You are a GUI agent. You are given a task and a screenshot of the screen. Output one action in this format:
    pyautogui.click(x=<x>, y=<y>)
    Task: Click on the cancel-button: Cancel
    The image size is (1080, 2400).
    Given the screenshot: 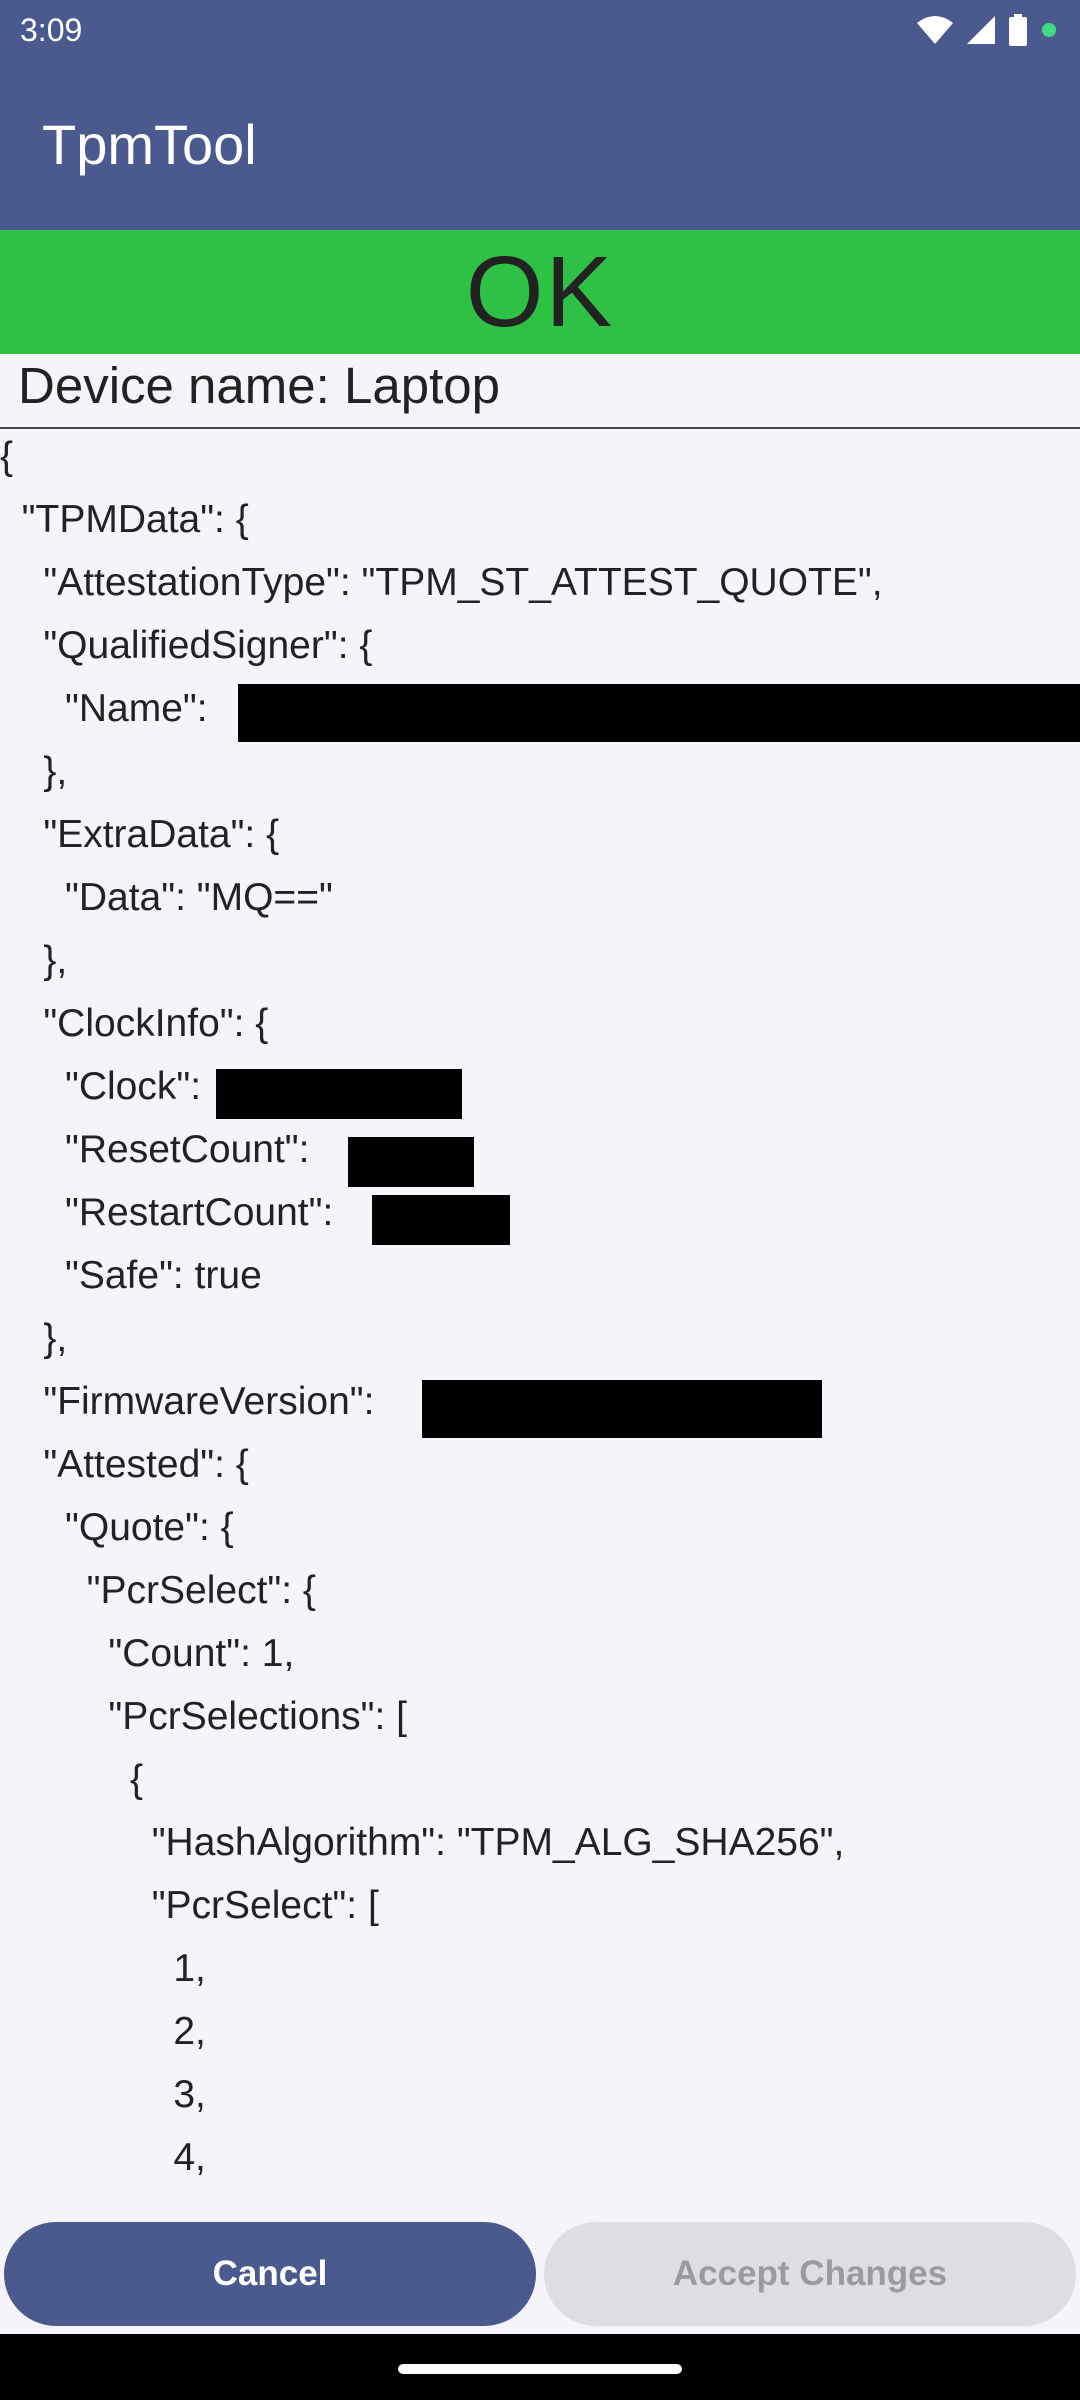 What is the action you would take?
    pyautogui.click(x=270, y=2274)
    